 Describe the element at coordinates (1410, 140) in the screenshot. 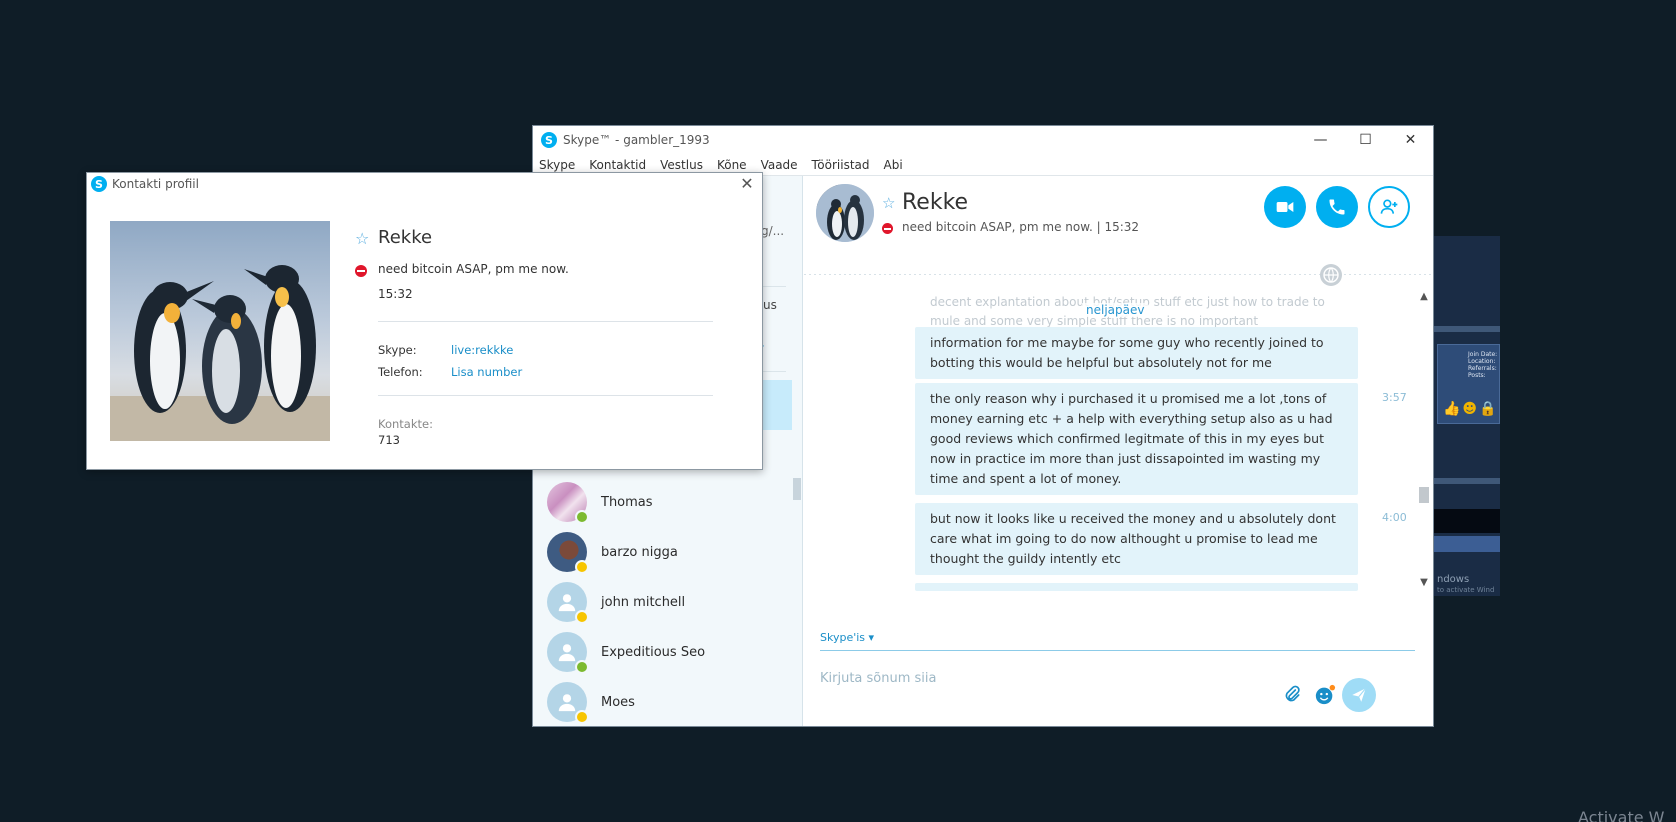

I see `close-button: ✕` at that location.